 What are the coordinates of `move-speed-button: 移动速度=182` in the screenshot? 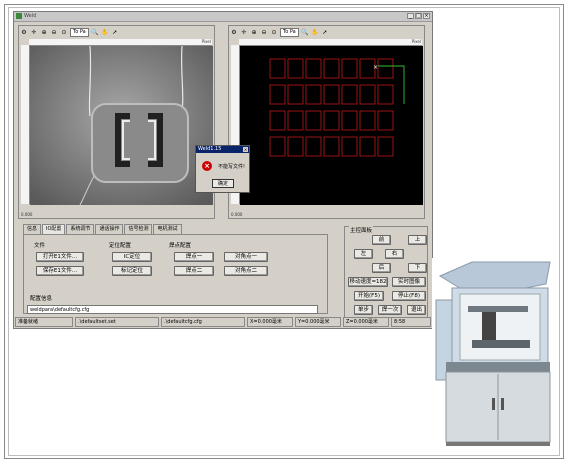 It's located at (368, 282).